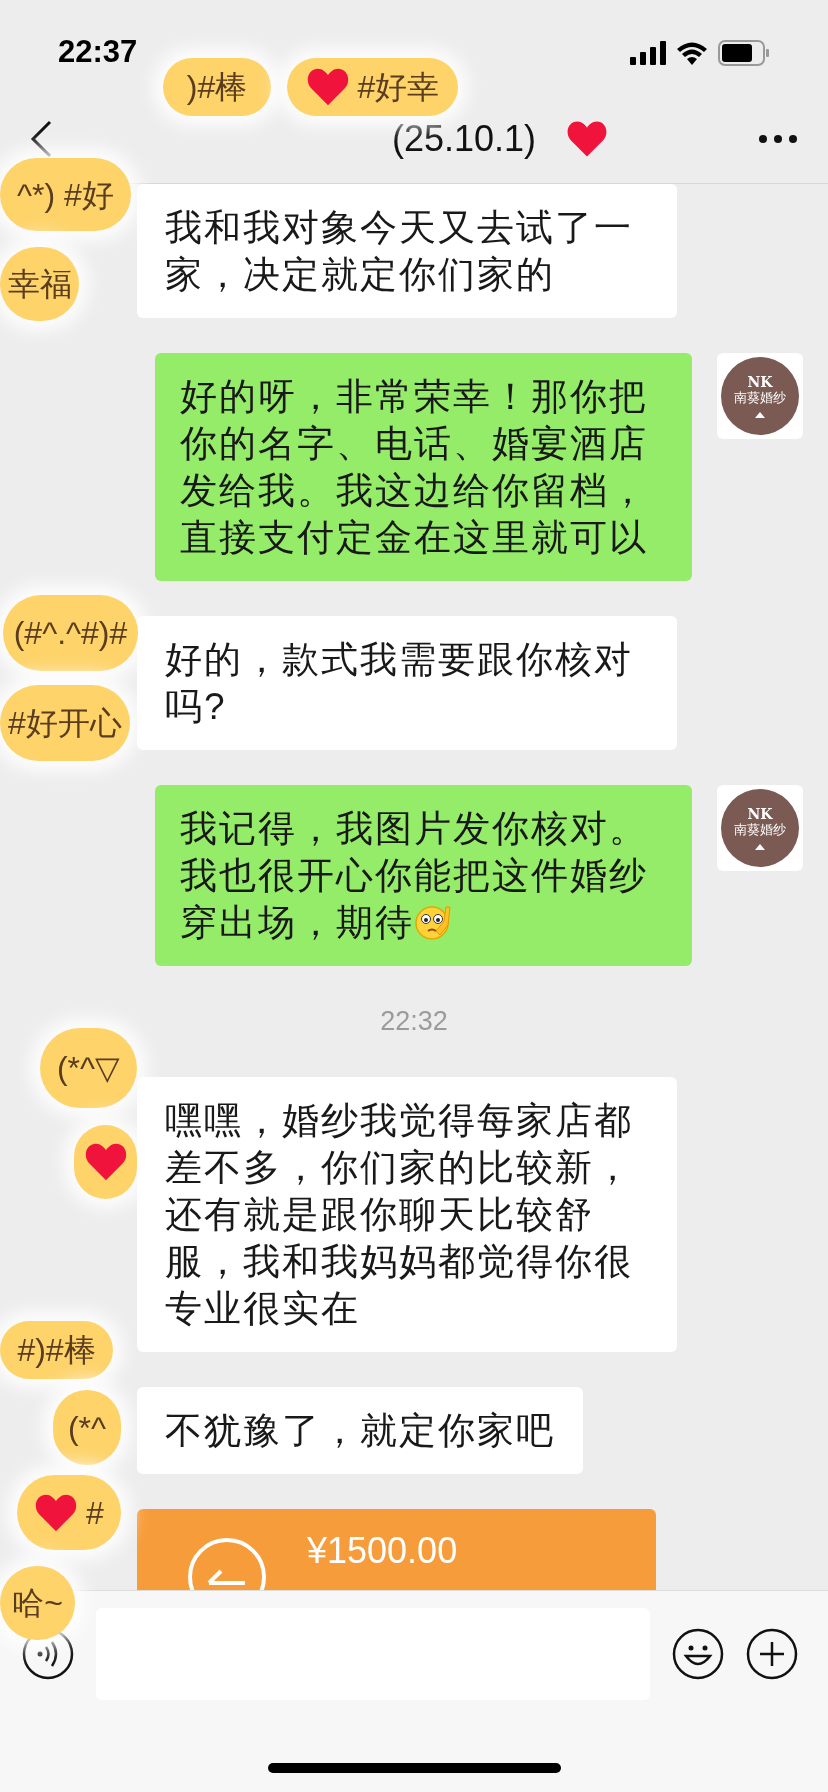 The width and height of the screenshot is (828, 1792). I want to click on emoji-icon, so click(698, 1654).